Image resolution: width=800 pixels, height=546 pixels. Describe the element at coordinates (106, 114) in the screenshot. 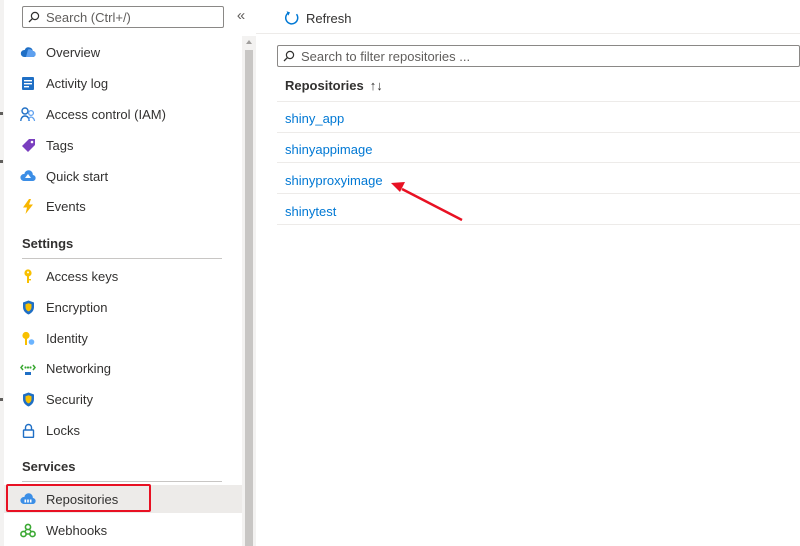

I see `sidebar-item-label: Access control (IAM)` at that location.